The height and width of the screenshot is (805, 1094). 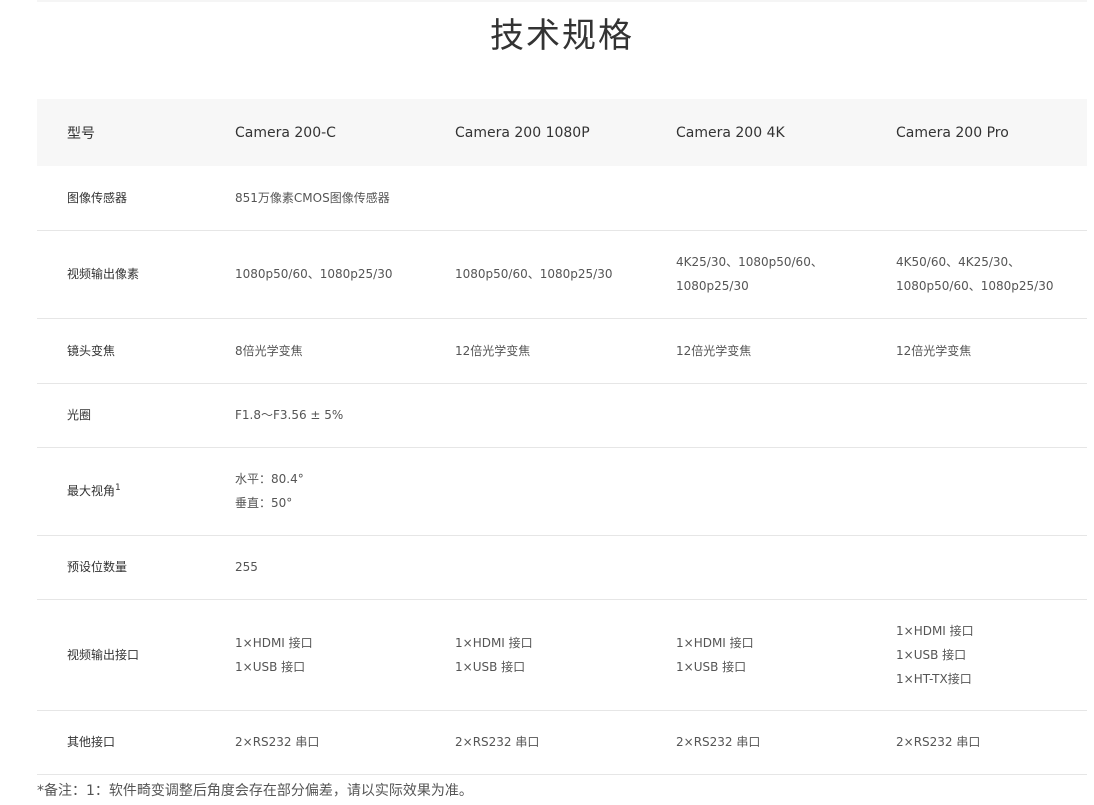 What do you see at coordinates (345, 351) in the screenshot?
I see `zoom-camera-200-c: 8倍光学变焦` at bounding box center [345, 351].